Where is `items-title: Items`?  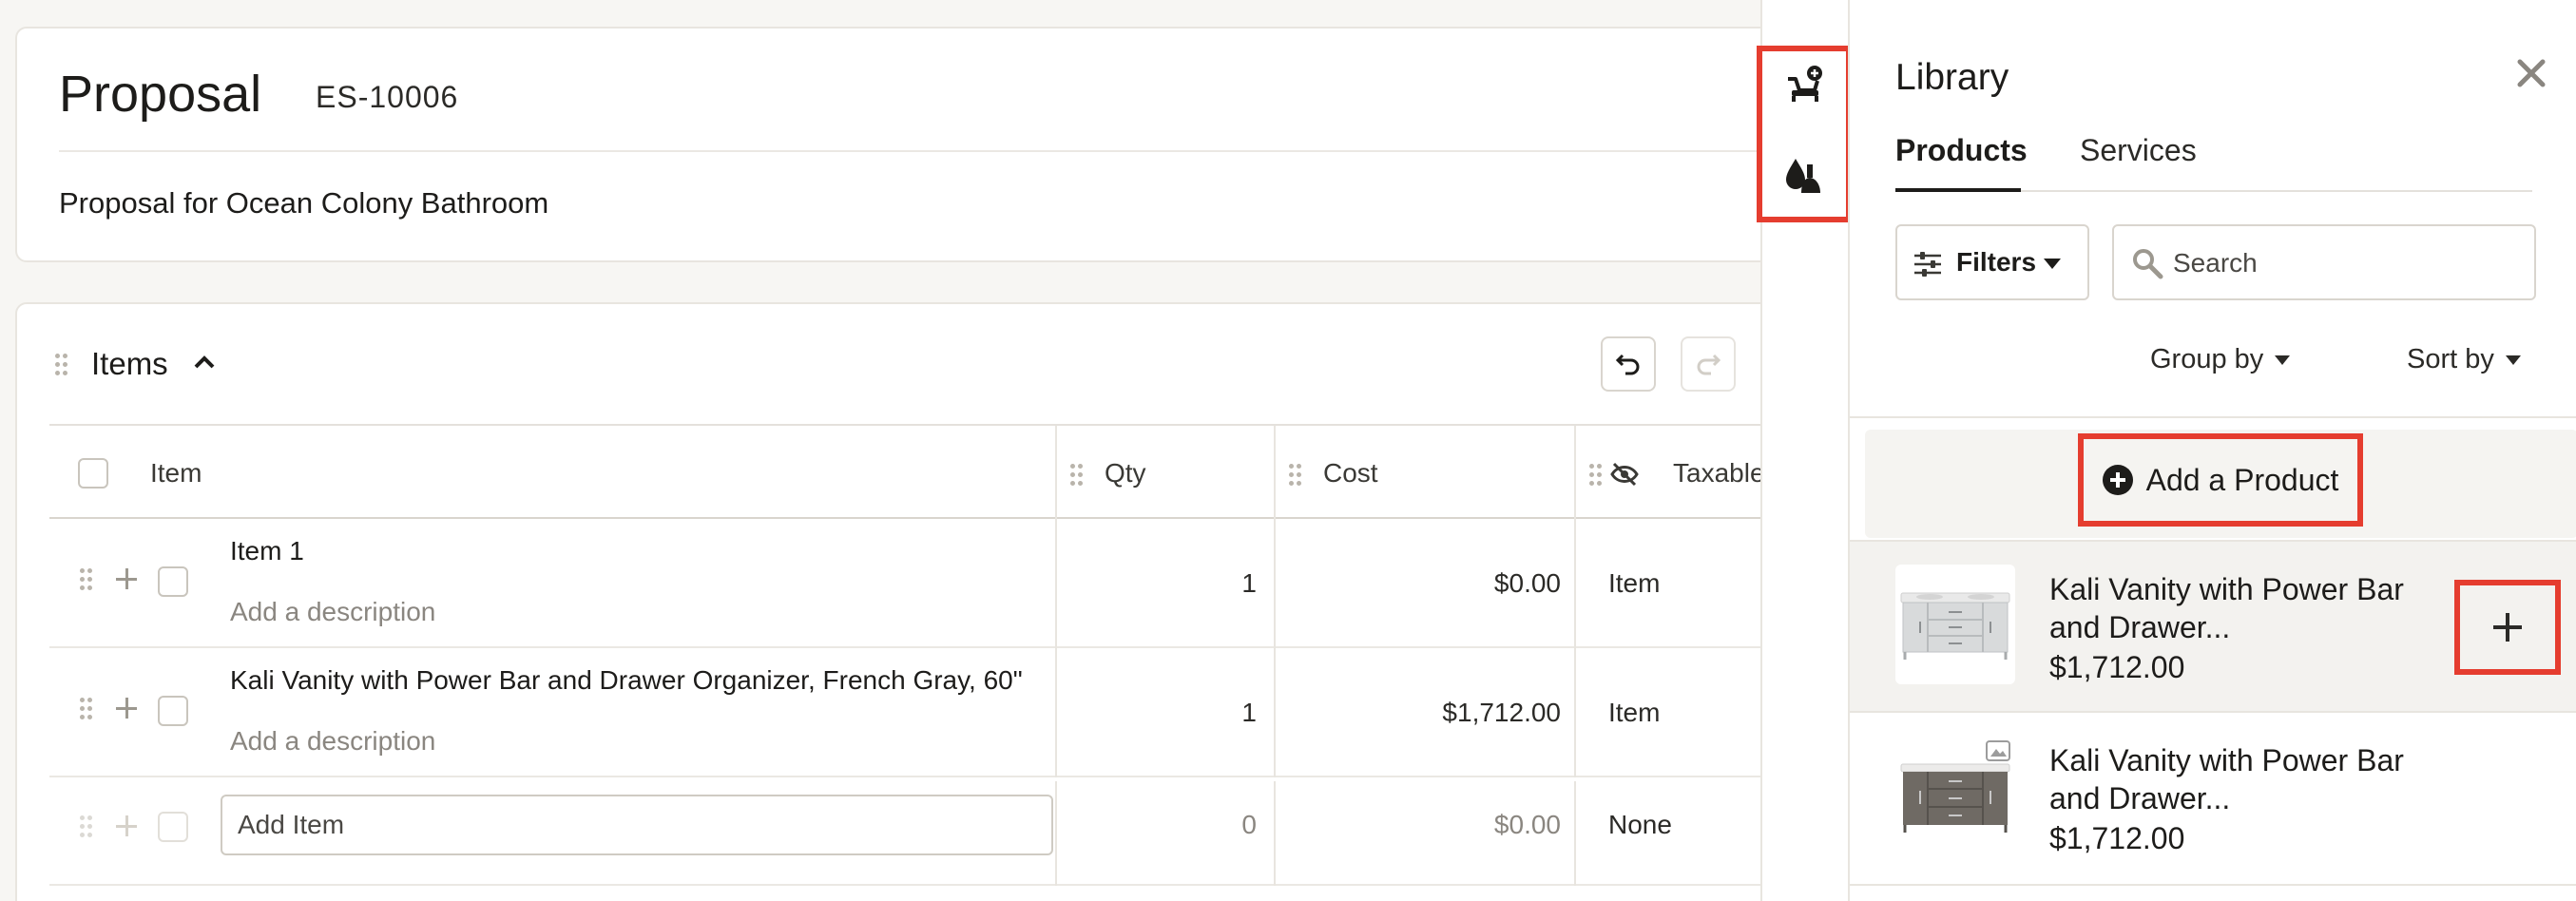 items-title: Items is located at coordinates (130, 364).